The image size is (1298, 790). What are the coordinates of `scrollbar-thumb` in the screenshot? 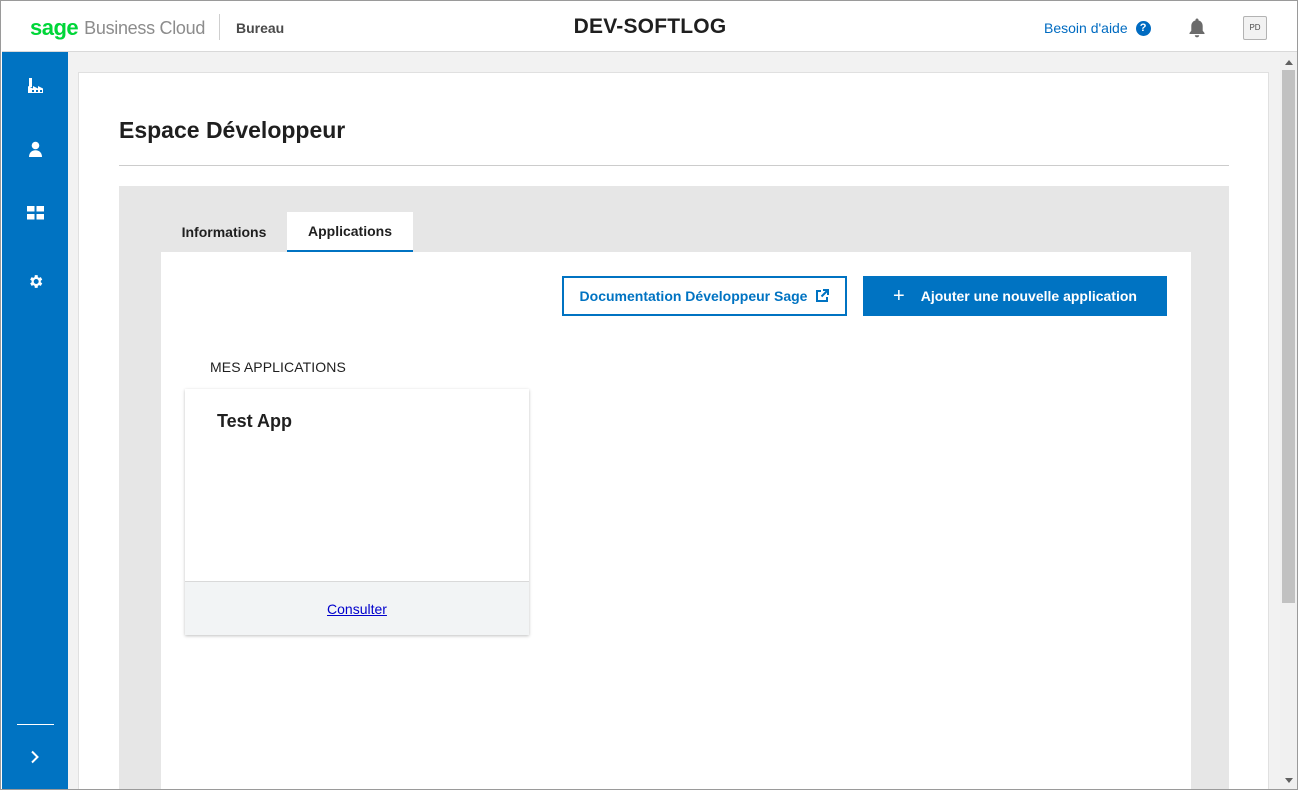 It's located at (1288, 336).